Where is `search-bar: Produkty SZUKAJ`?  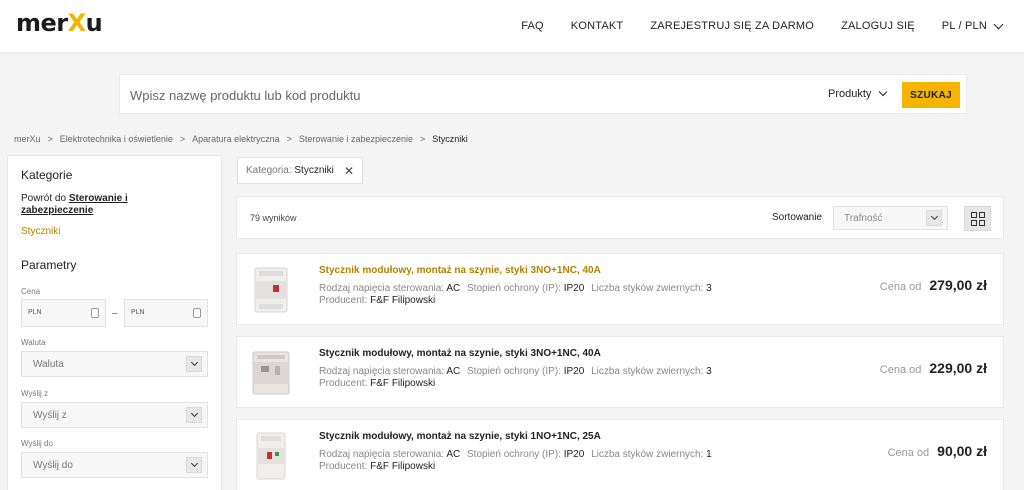 search-bar: Produkty SZUKAJ is located at coordinates (543, 94).